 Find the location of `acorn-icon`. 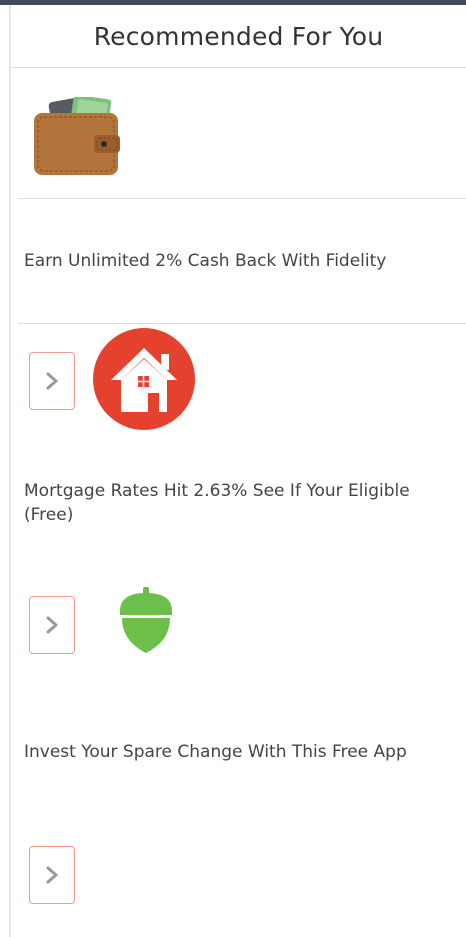

acorn-icon is located at coordinates (146, 621).